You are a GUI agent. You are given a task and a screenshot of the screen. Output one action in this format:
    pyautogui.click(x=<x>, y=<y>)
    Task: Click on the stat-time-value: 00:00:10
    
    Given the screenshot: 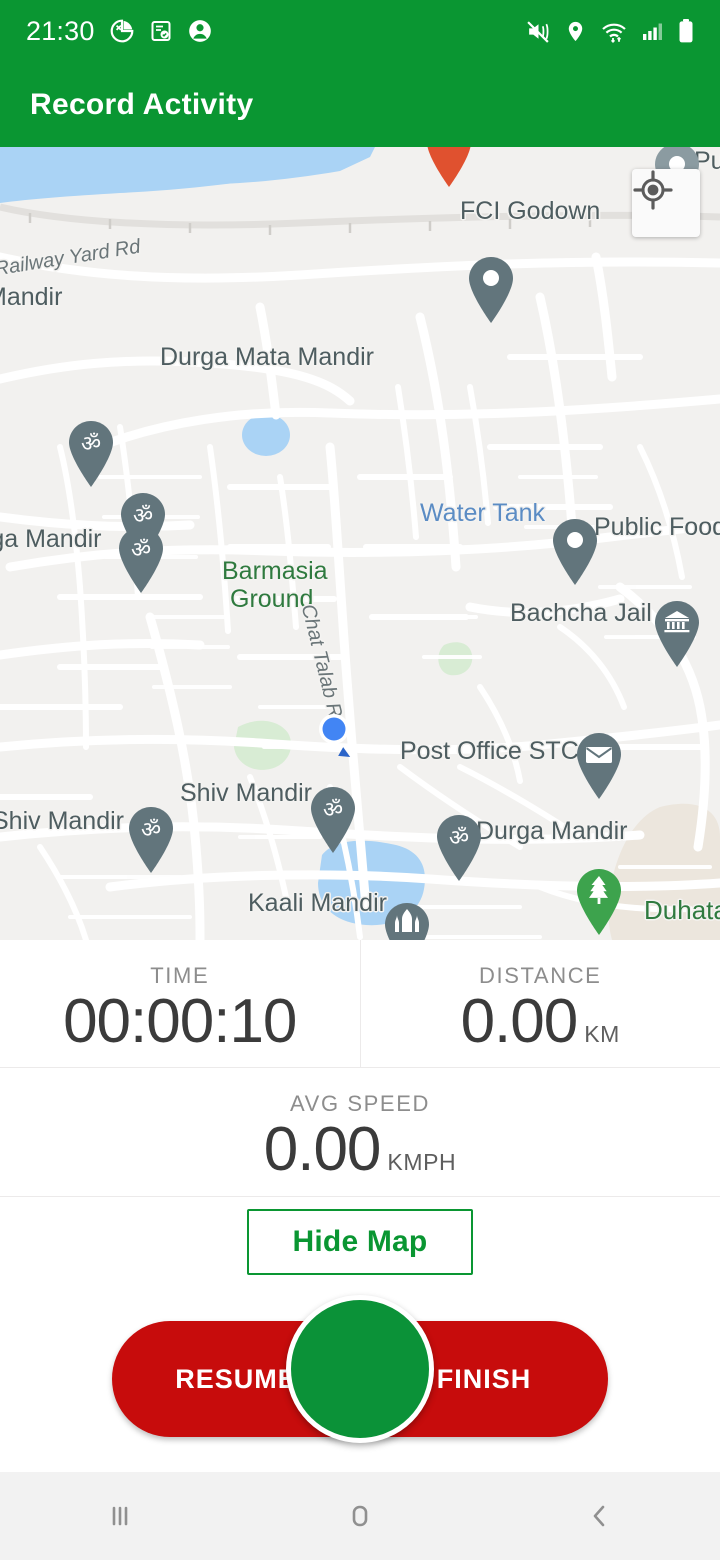 What is the action you would take?
    pyautogui.click(x=180, y=1021)
    